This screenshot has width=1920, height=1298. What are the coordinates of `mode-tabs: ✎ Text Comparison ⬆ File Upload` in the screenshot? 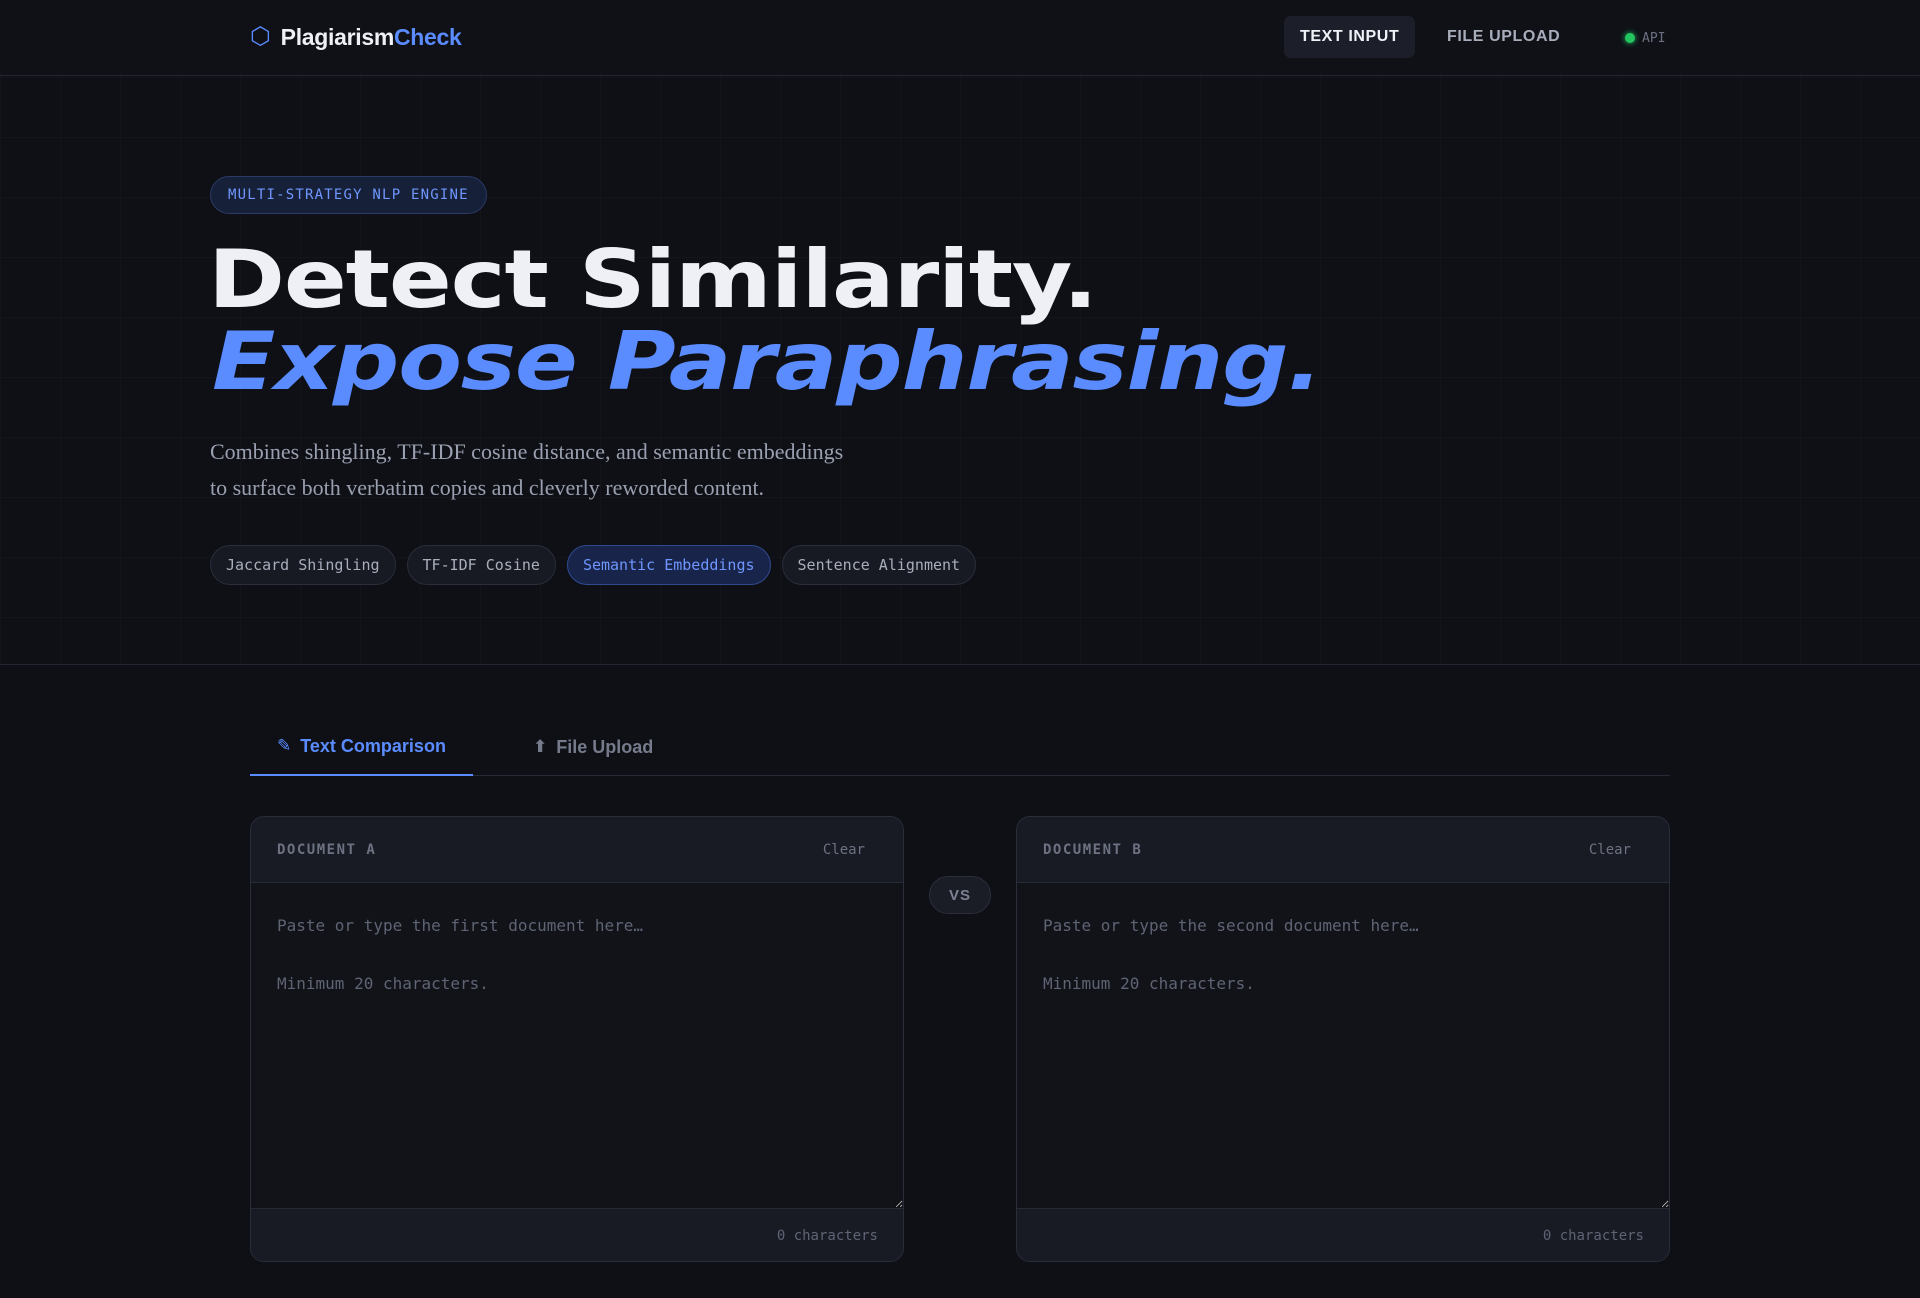 It's located at (960, 747).